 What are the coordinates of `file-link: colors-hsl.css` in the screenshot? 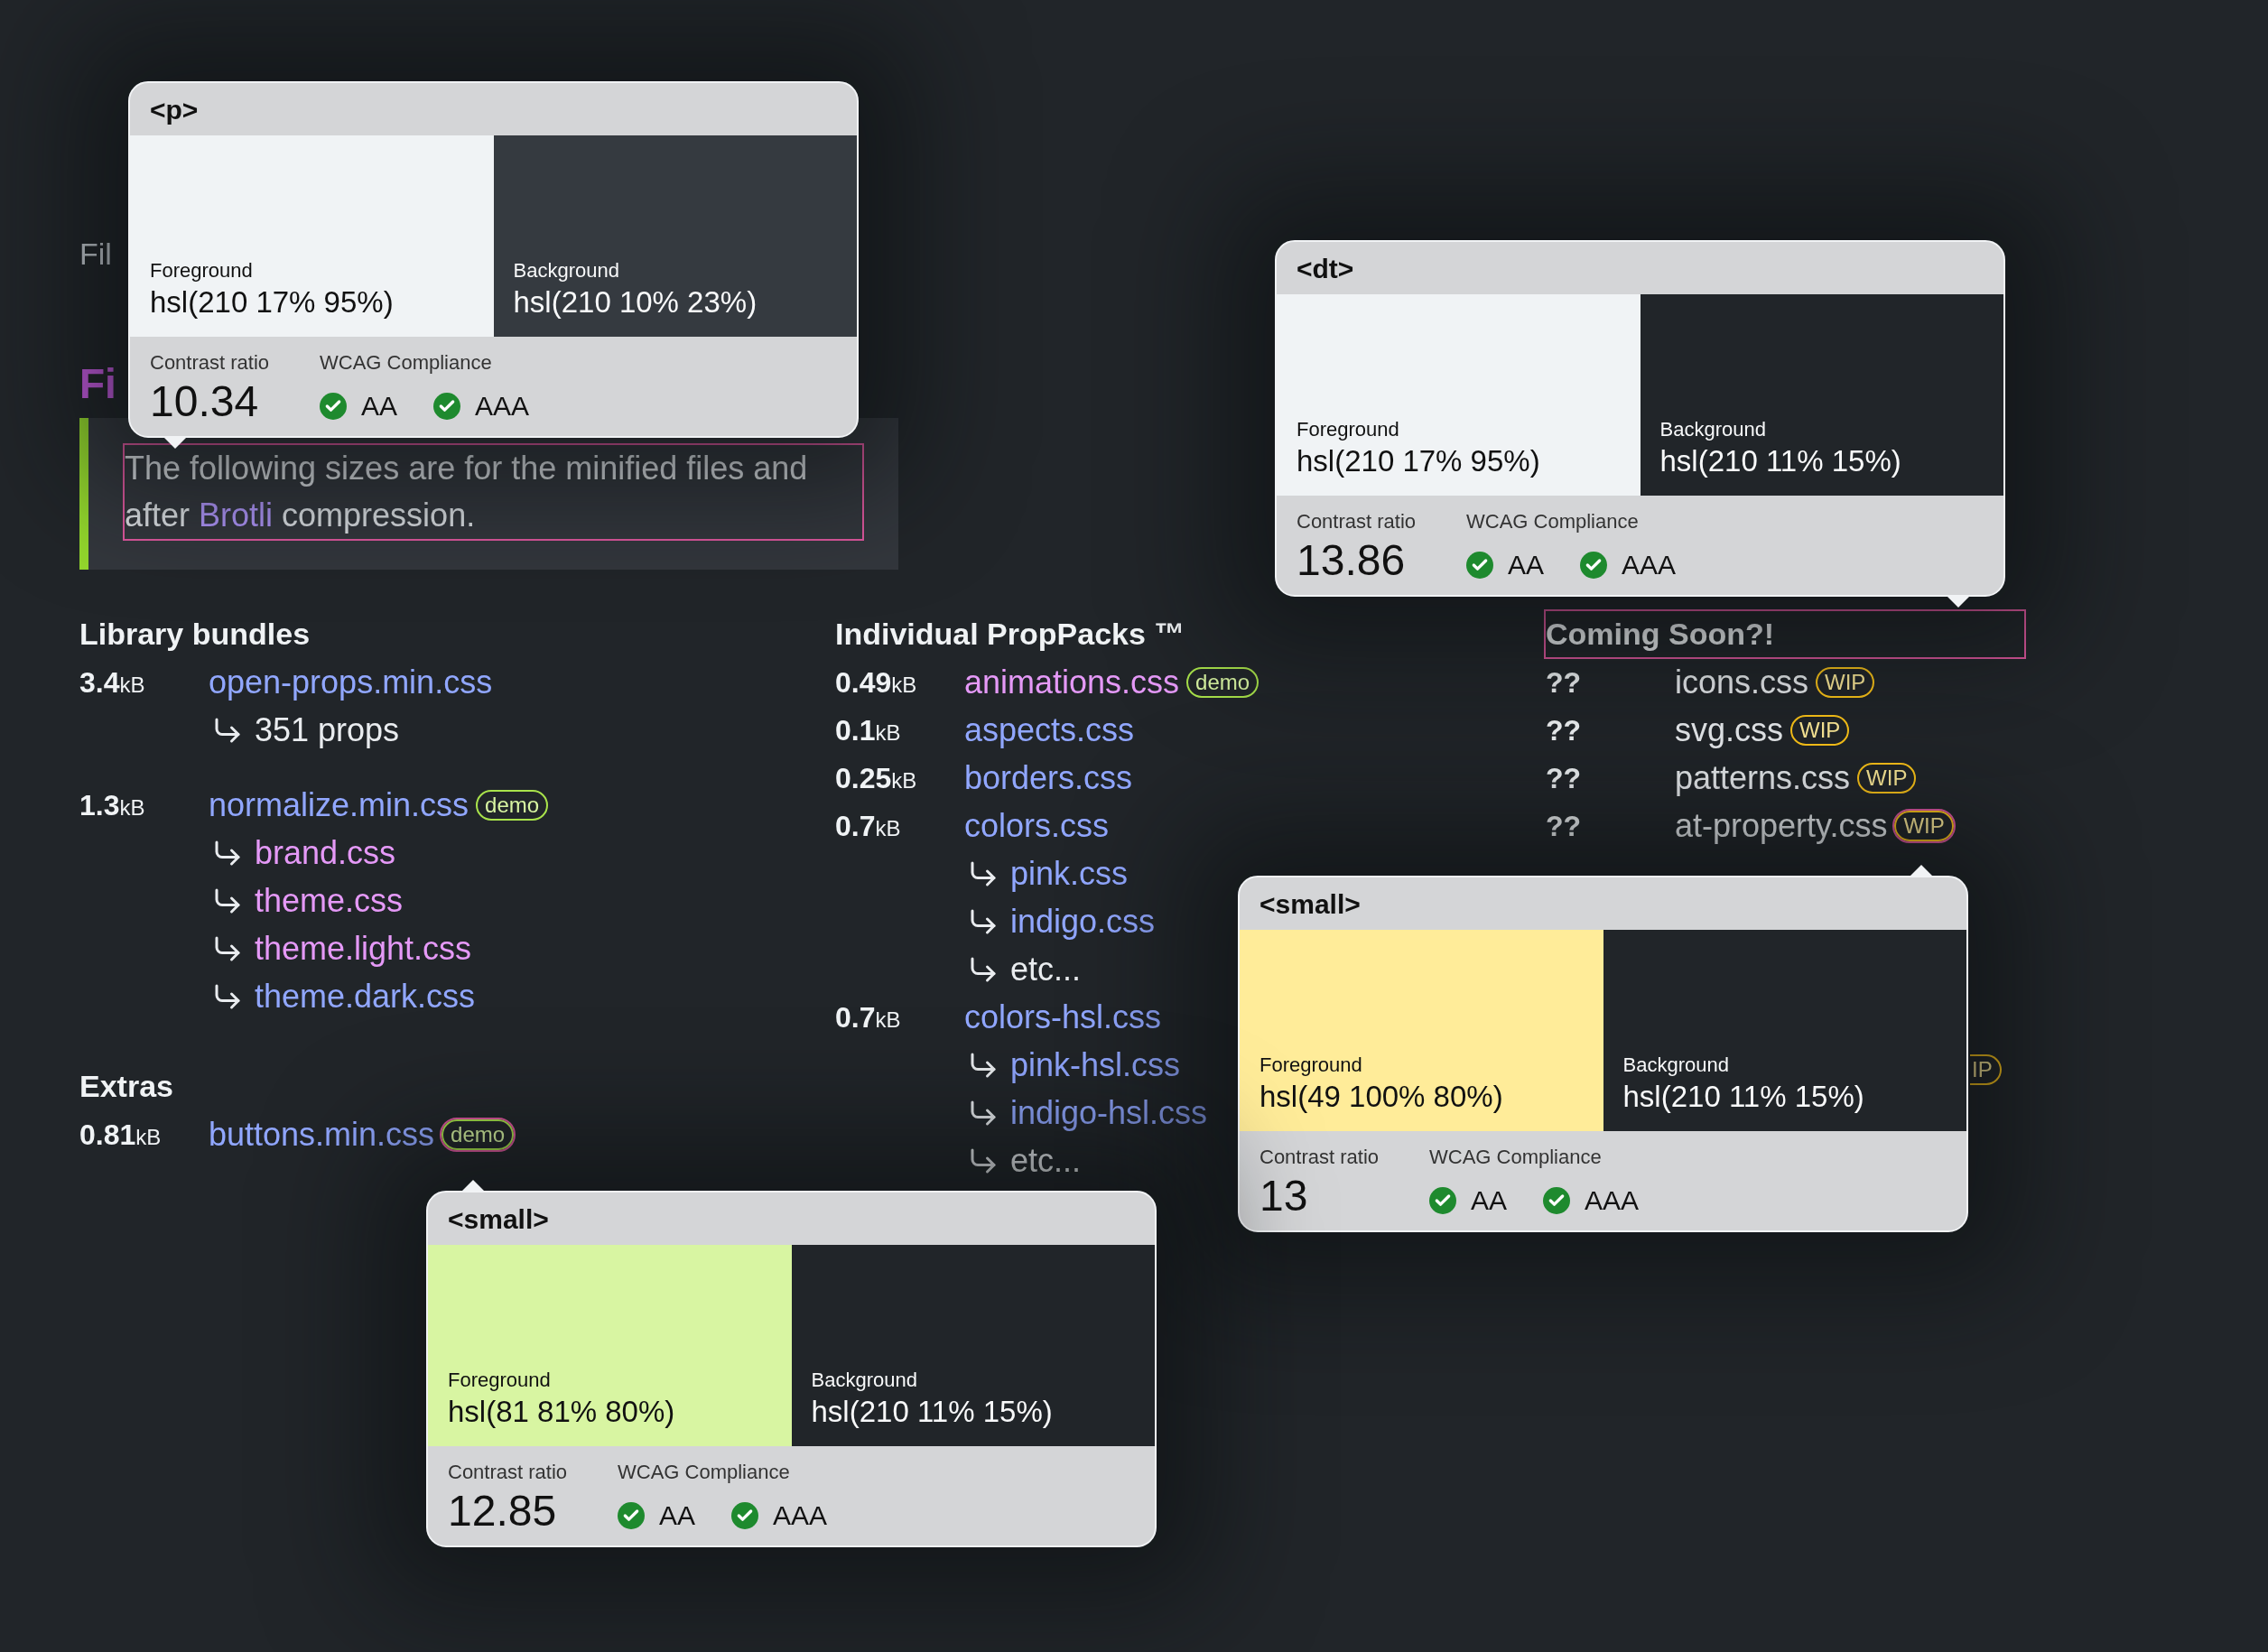 It's located at (1063, 1017).